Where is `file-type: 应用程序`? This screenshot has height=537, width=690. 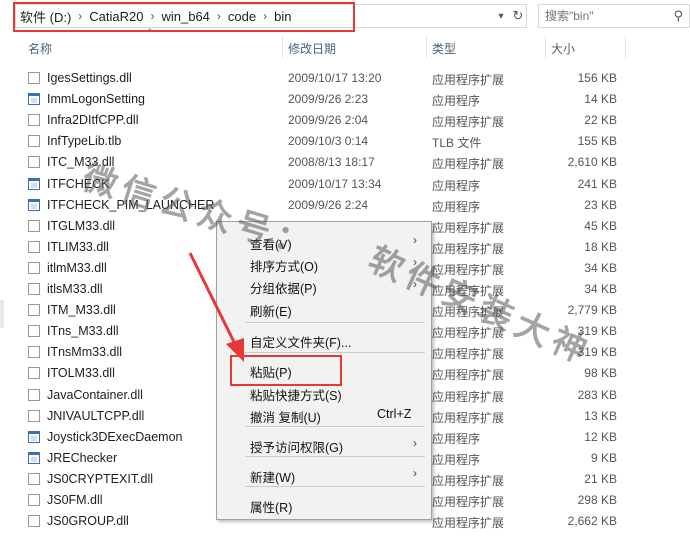 file-type: 应用程序 is located at coordinates (456, 438).